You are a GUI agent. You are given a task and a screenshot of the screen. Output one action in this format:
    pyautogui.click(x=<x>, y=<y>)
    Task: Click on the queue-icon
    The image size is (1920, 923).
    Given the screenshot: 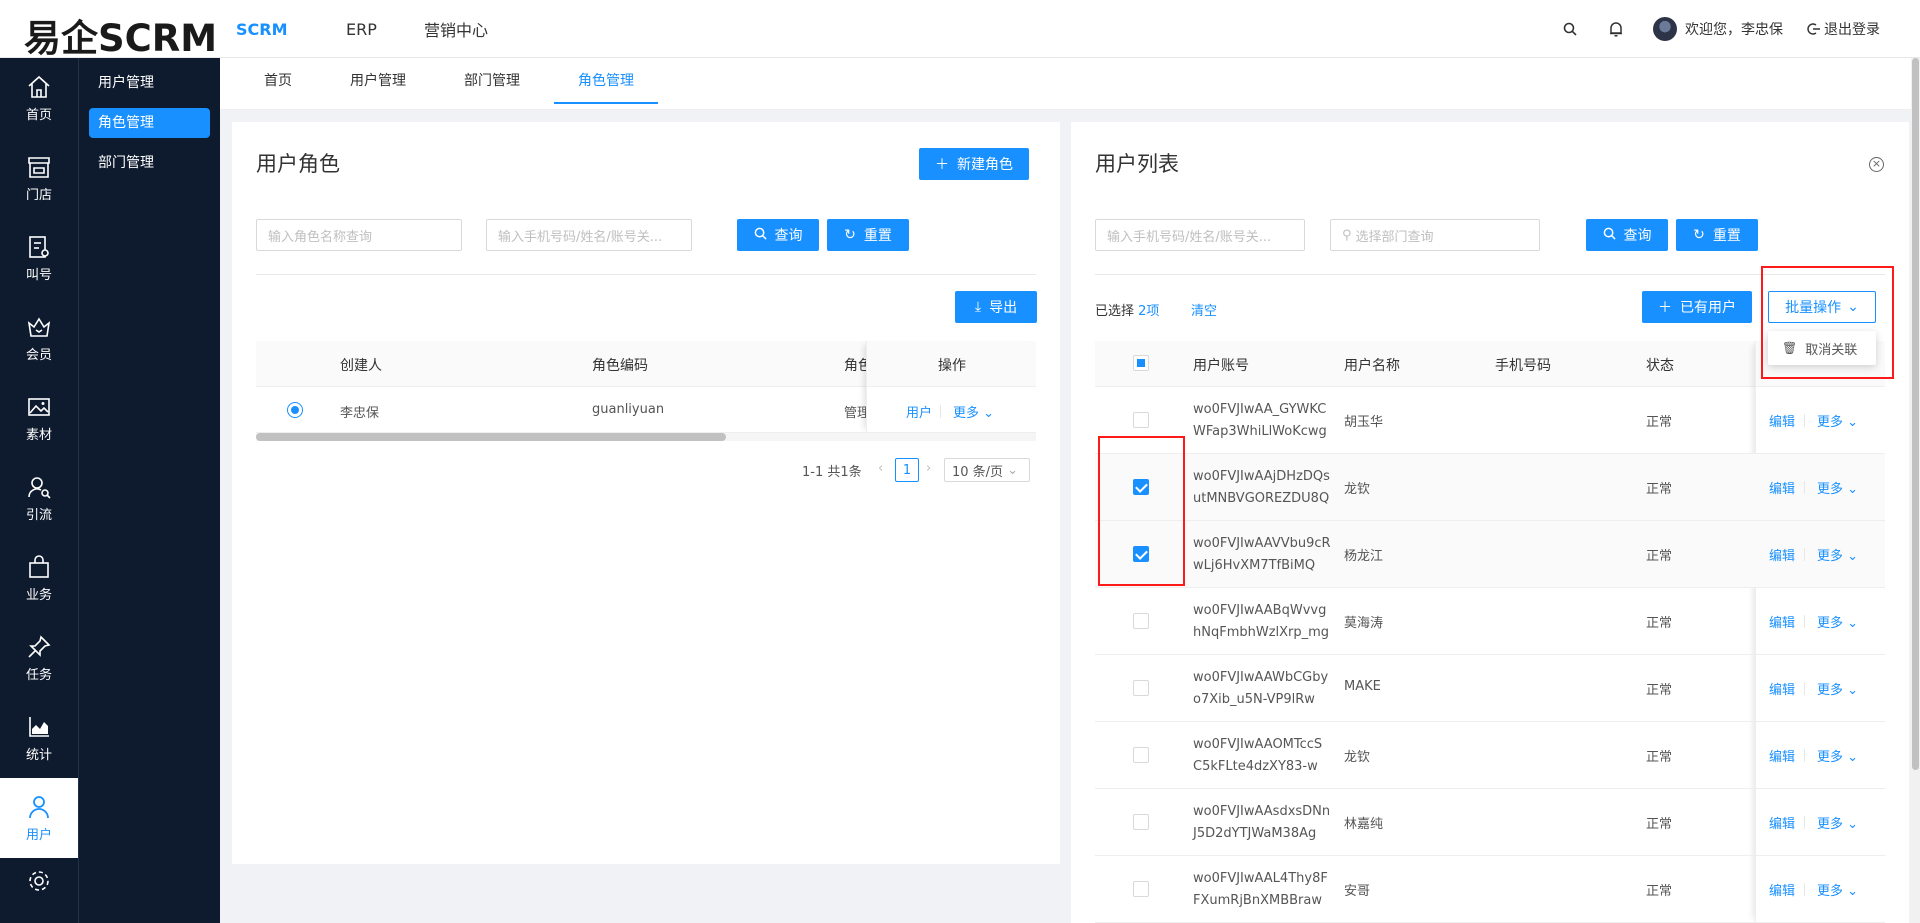 What is the action you would take?
    pyautogui.click(x=39, y=246)
    